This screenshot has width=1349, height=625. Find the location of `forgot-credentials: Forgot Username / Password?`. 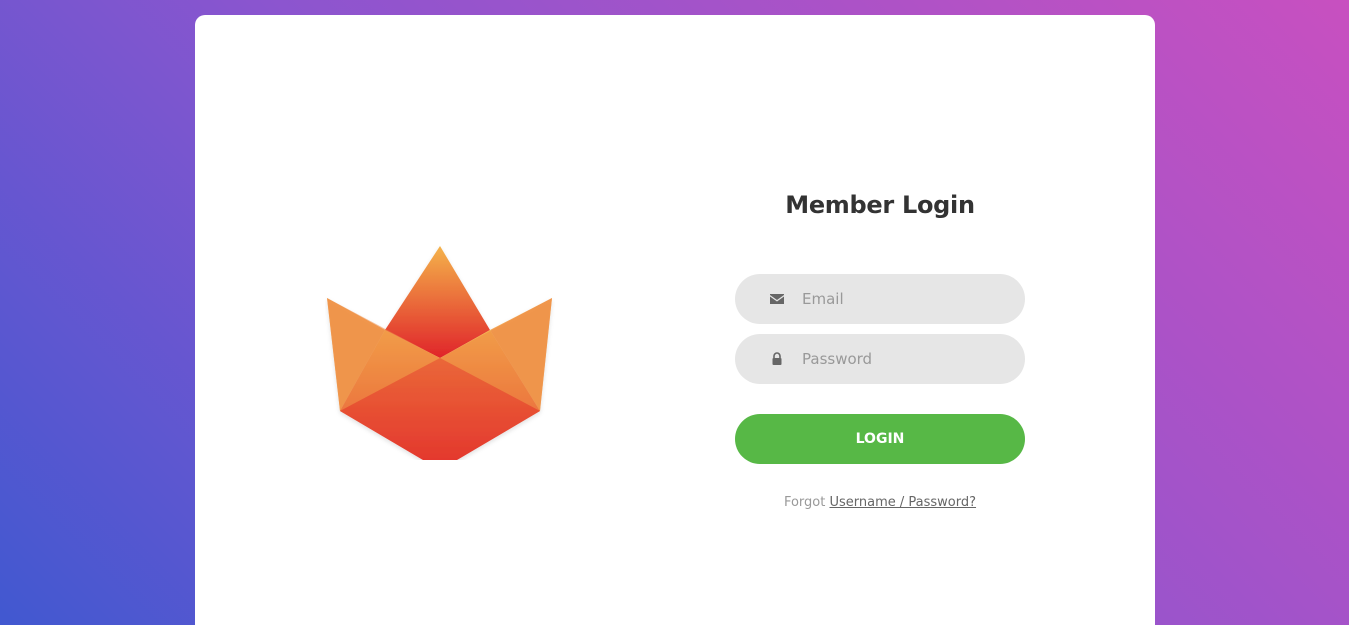

forgot-credentials: Forgot Username / Password? is located at coordinates (880, 502).